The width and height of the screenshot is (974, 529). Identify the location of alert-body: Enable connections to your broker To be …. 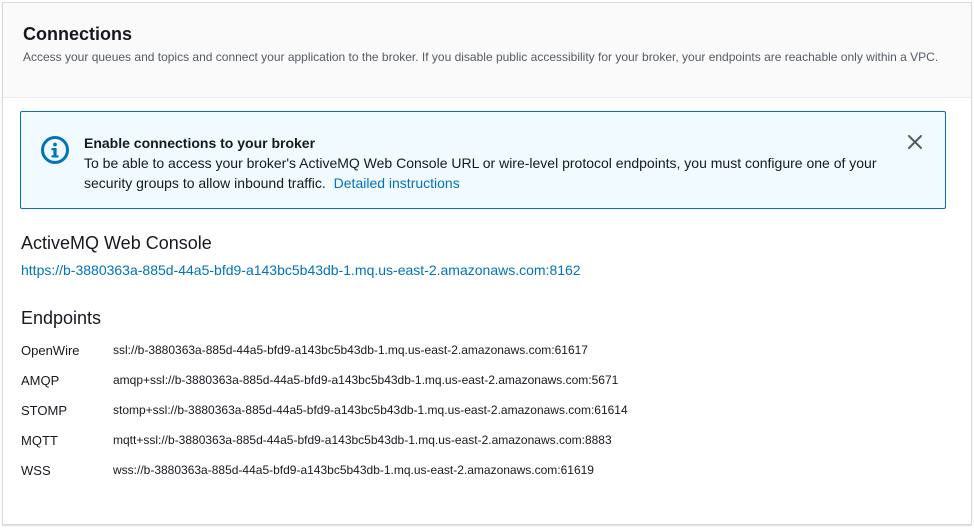
(499, 163).